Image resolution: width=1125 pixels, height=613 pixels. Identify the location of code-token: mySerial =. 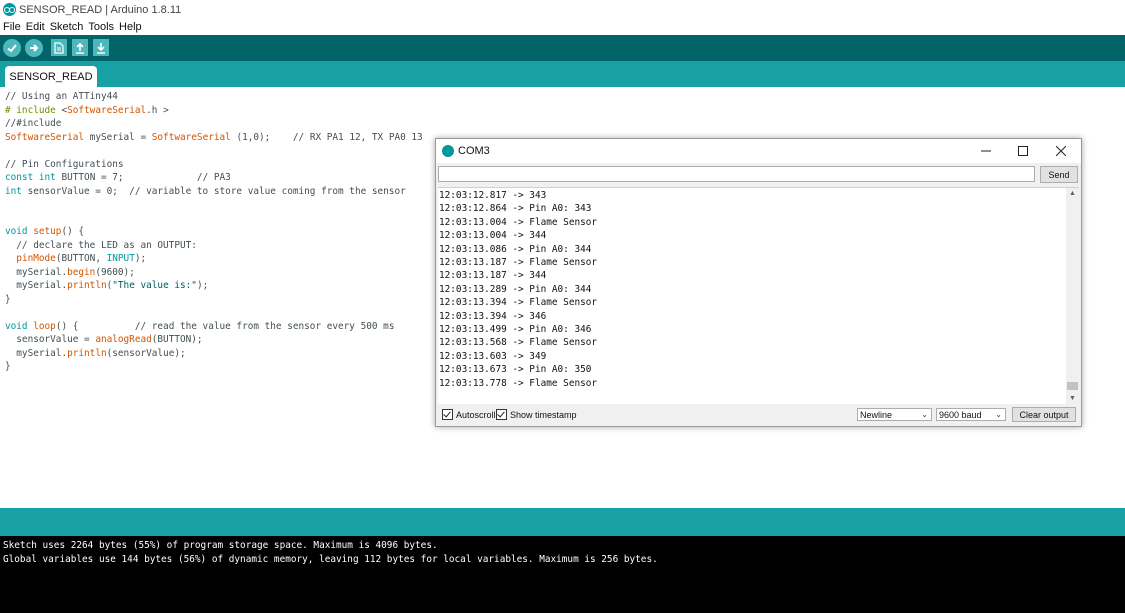
(118, 137).